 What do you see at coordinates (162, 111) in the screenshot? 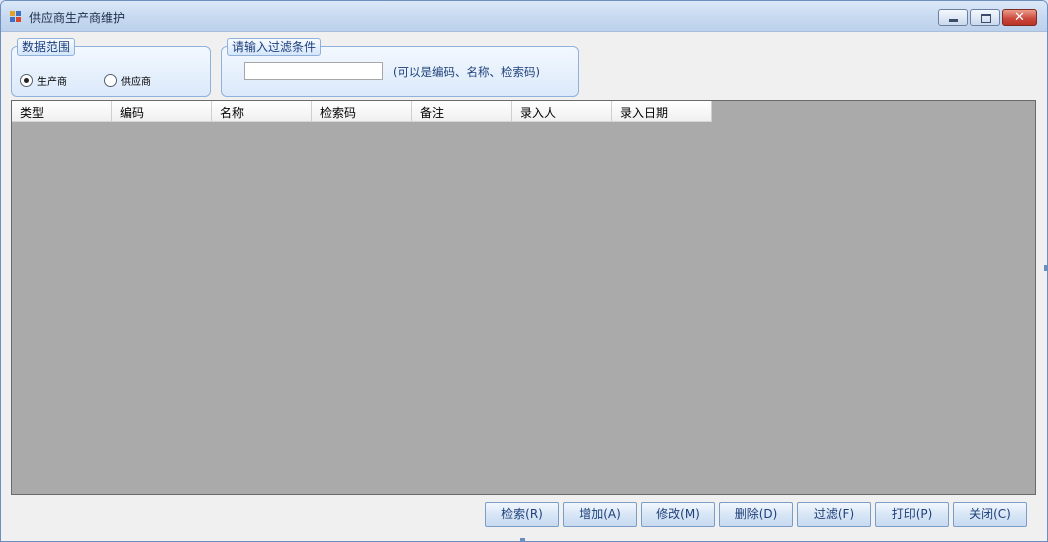
I see `column-header-code: 编码` at bounding box center [162, 111].